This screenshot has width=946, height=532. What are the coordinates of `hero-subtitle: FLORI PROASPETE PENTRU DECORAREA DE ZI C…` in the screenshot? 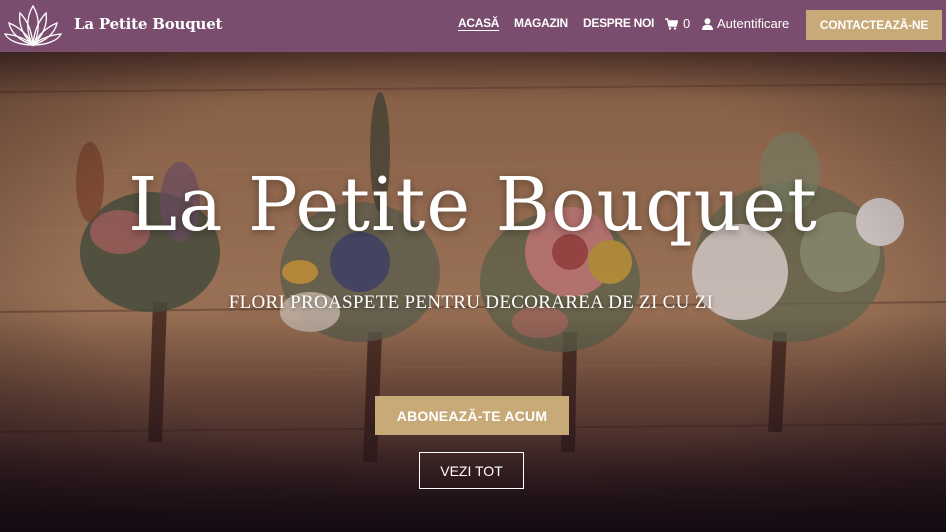 It's located at (471, 302).